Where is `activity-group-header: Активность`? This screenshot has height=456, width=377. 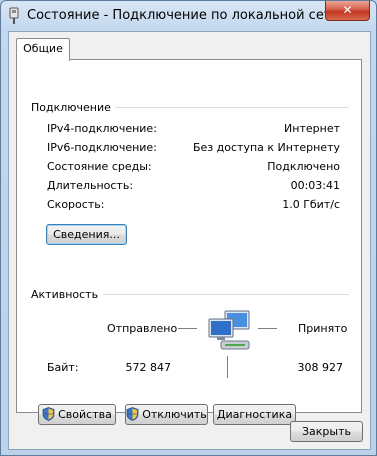
activity-group-header: Активность is located at coordinates (190, 295).